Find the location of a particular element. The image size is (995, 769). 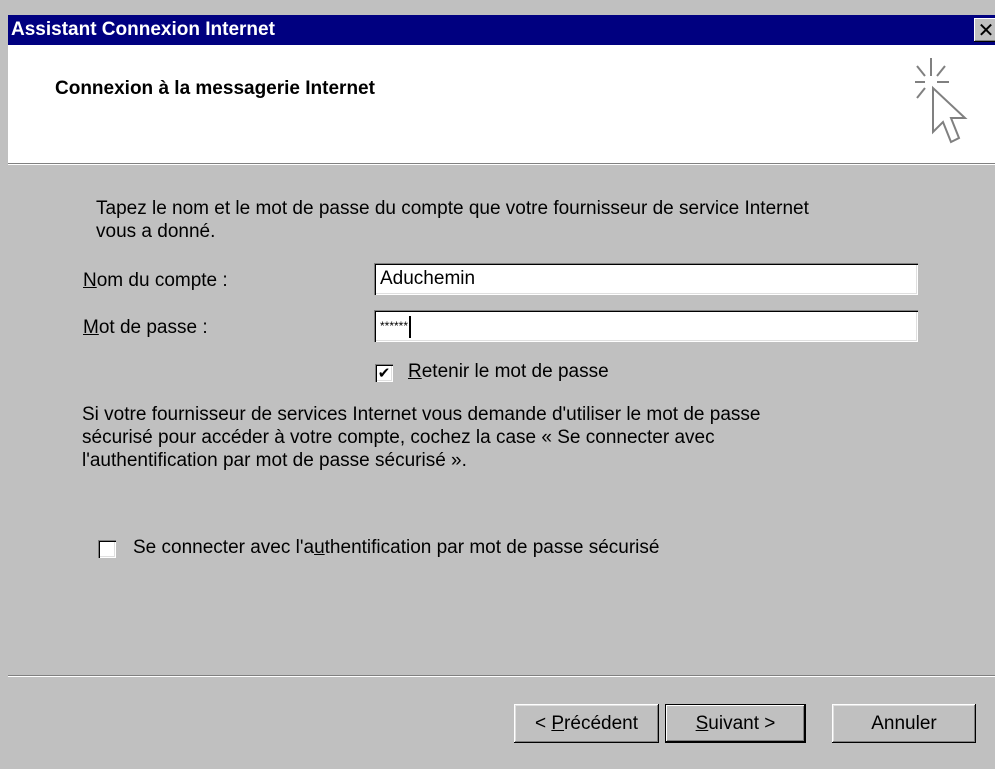

close-button: ✕ is located at coordinates (984, 30).